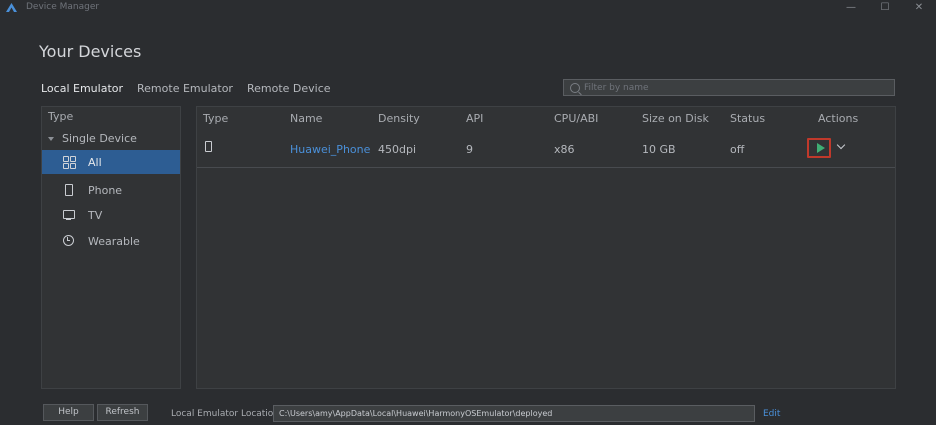 The image size is (936, 425). I want to click on maximize-button: ☐, so click(885, 8).